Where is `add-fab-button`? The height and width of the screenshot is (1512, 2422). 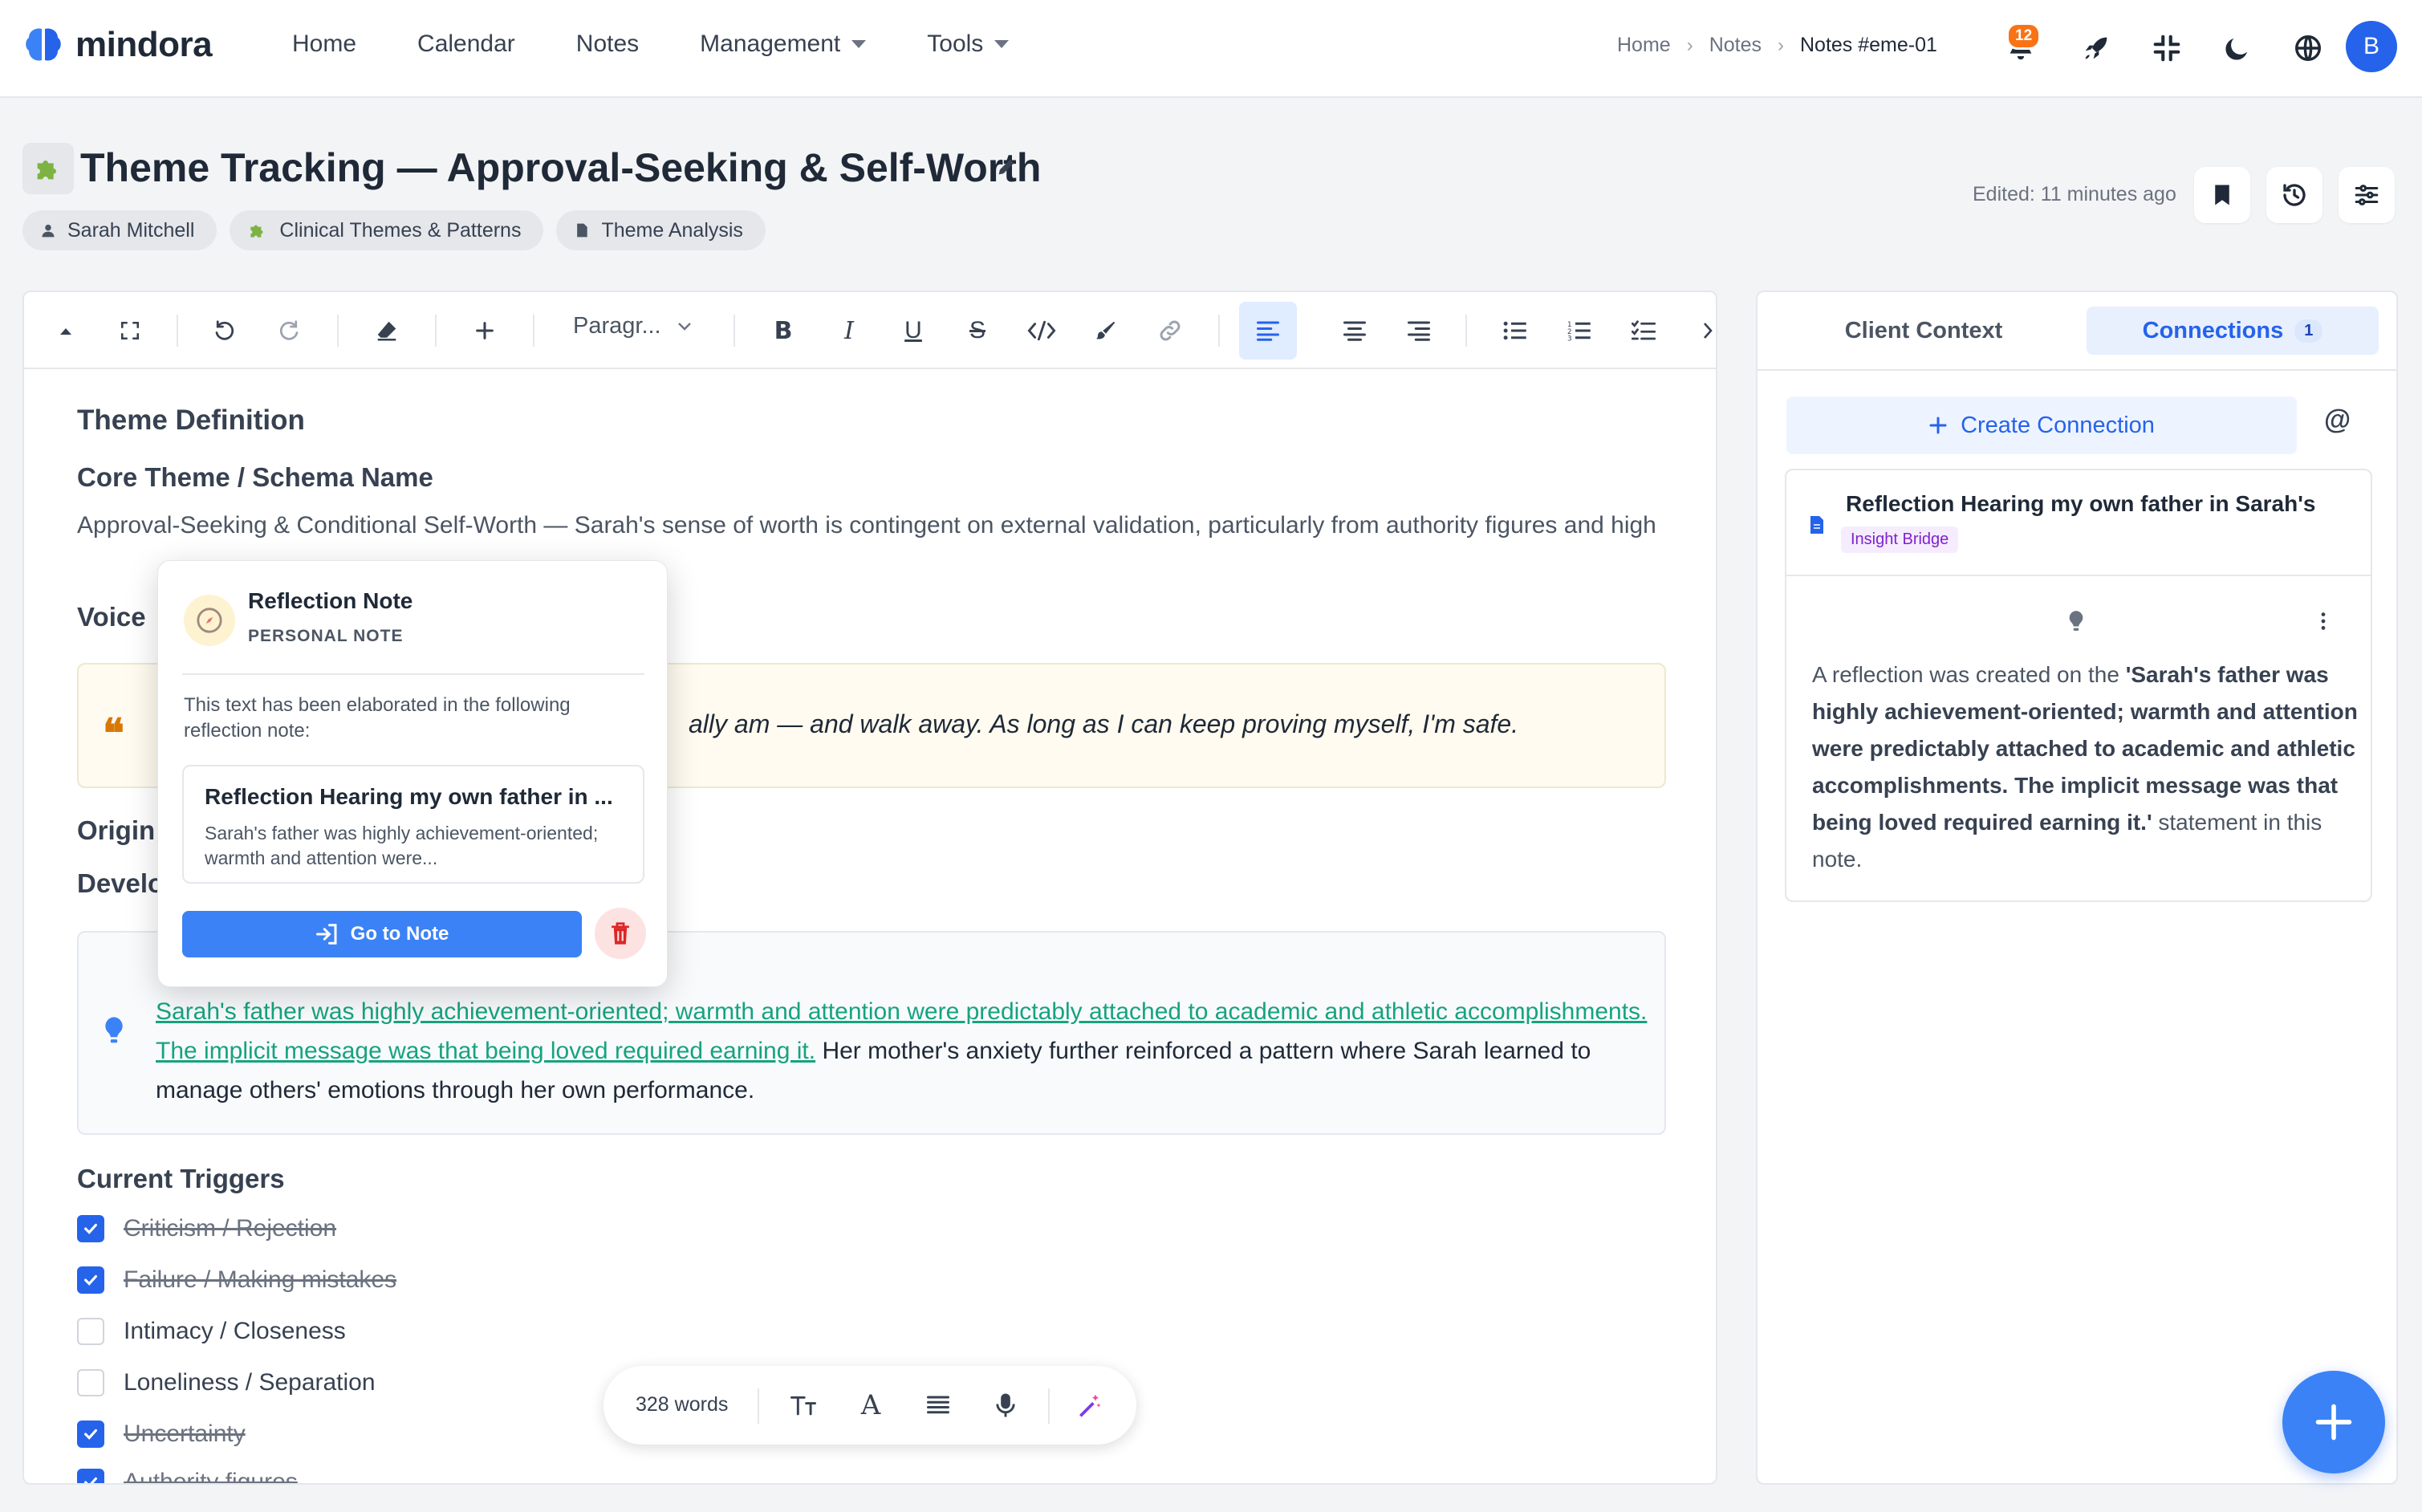 add-fab-button is located at coordinates (2333, 1422).